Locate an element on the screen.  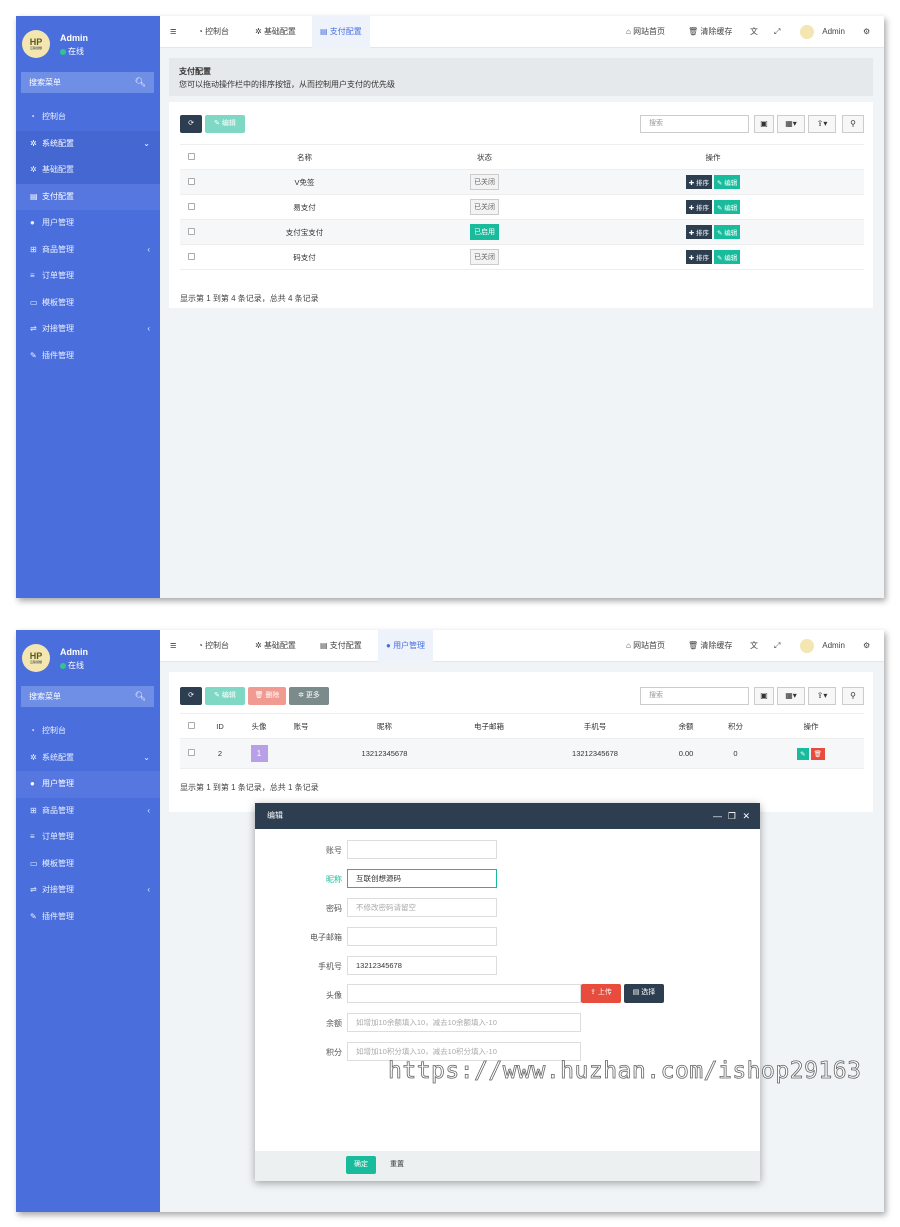
sidebar-item-basic-config: ✲ 基础配置 is located at coordinates (88, 170).